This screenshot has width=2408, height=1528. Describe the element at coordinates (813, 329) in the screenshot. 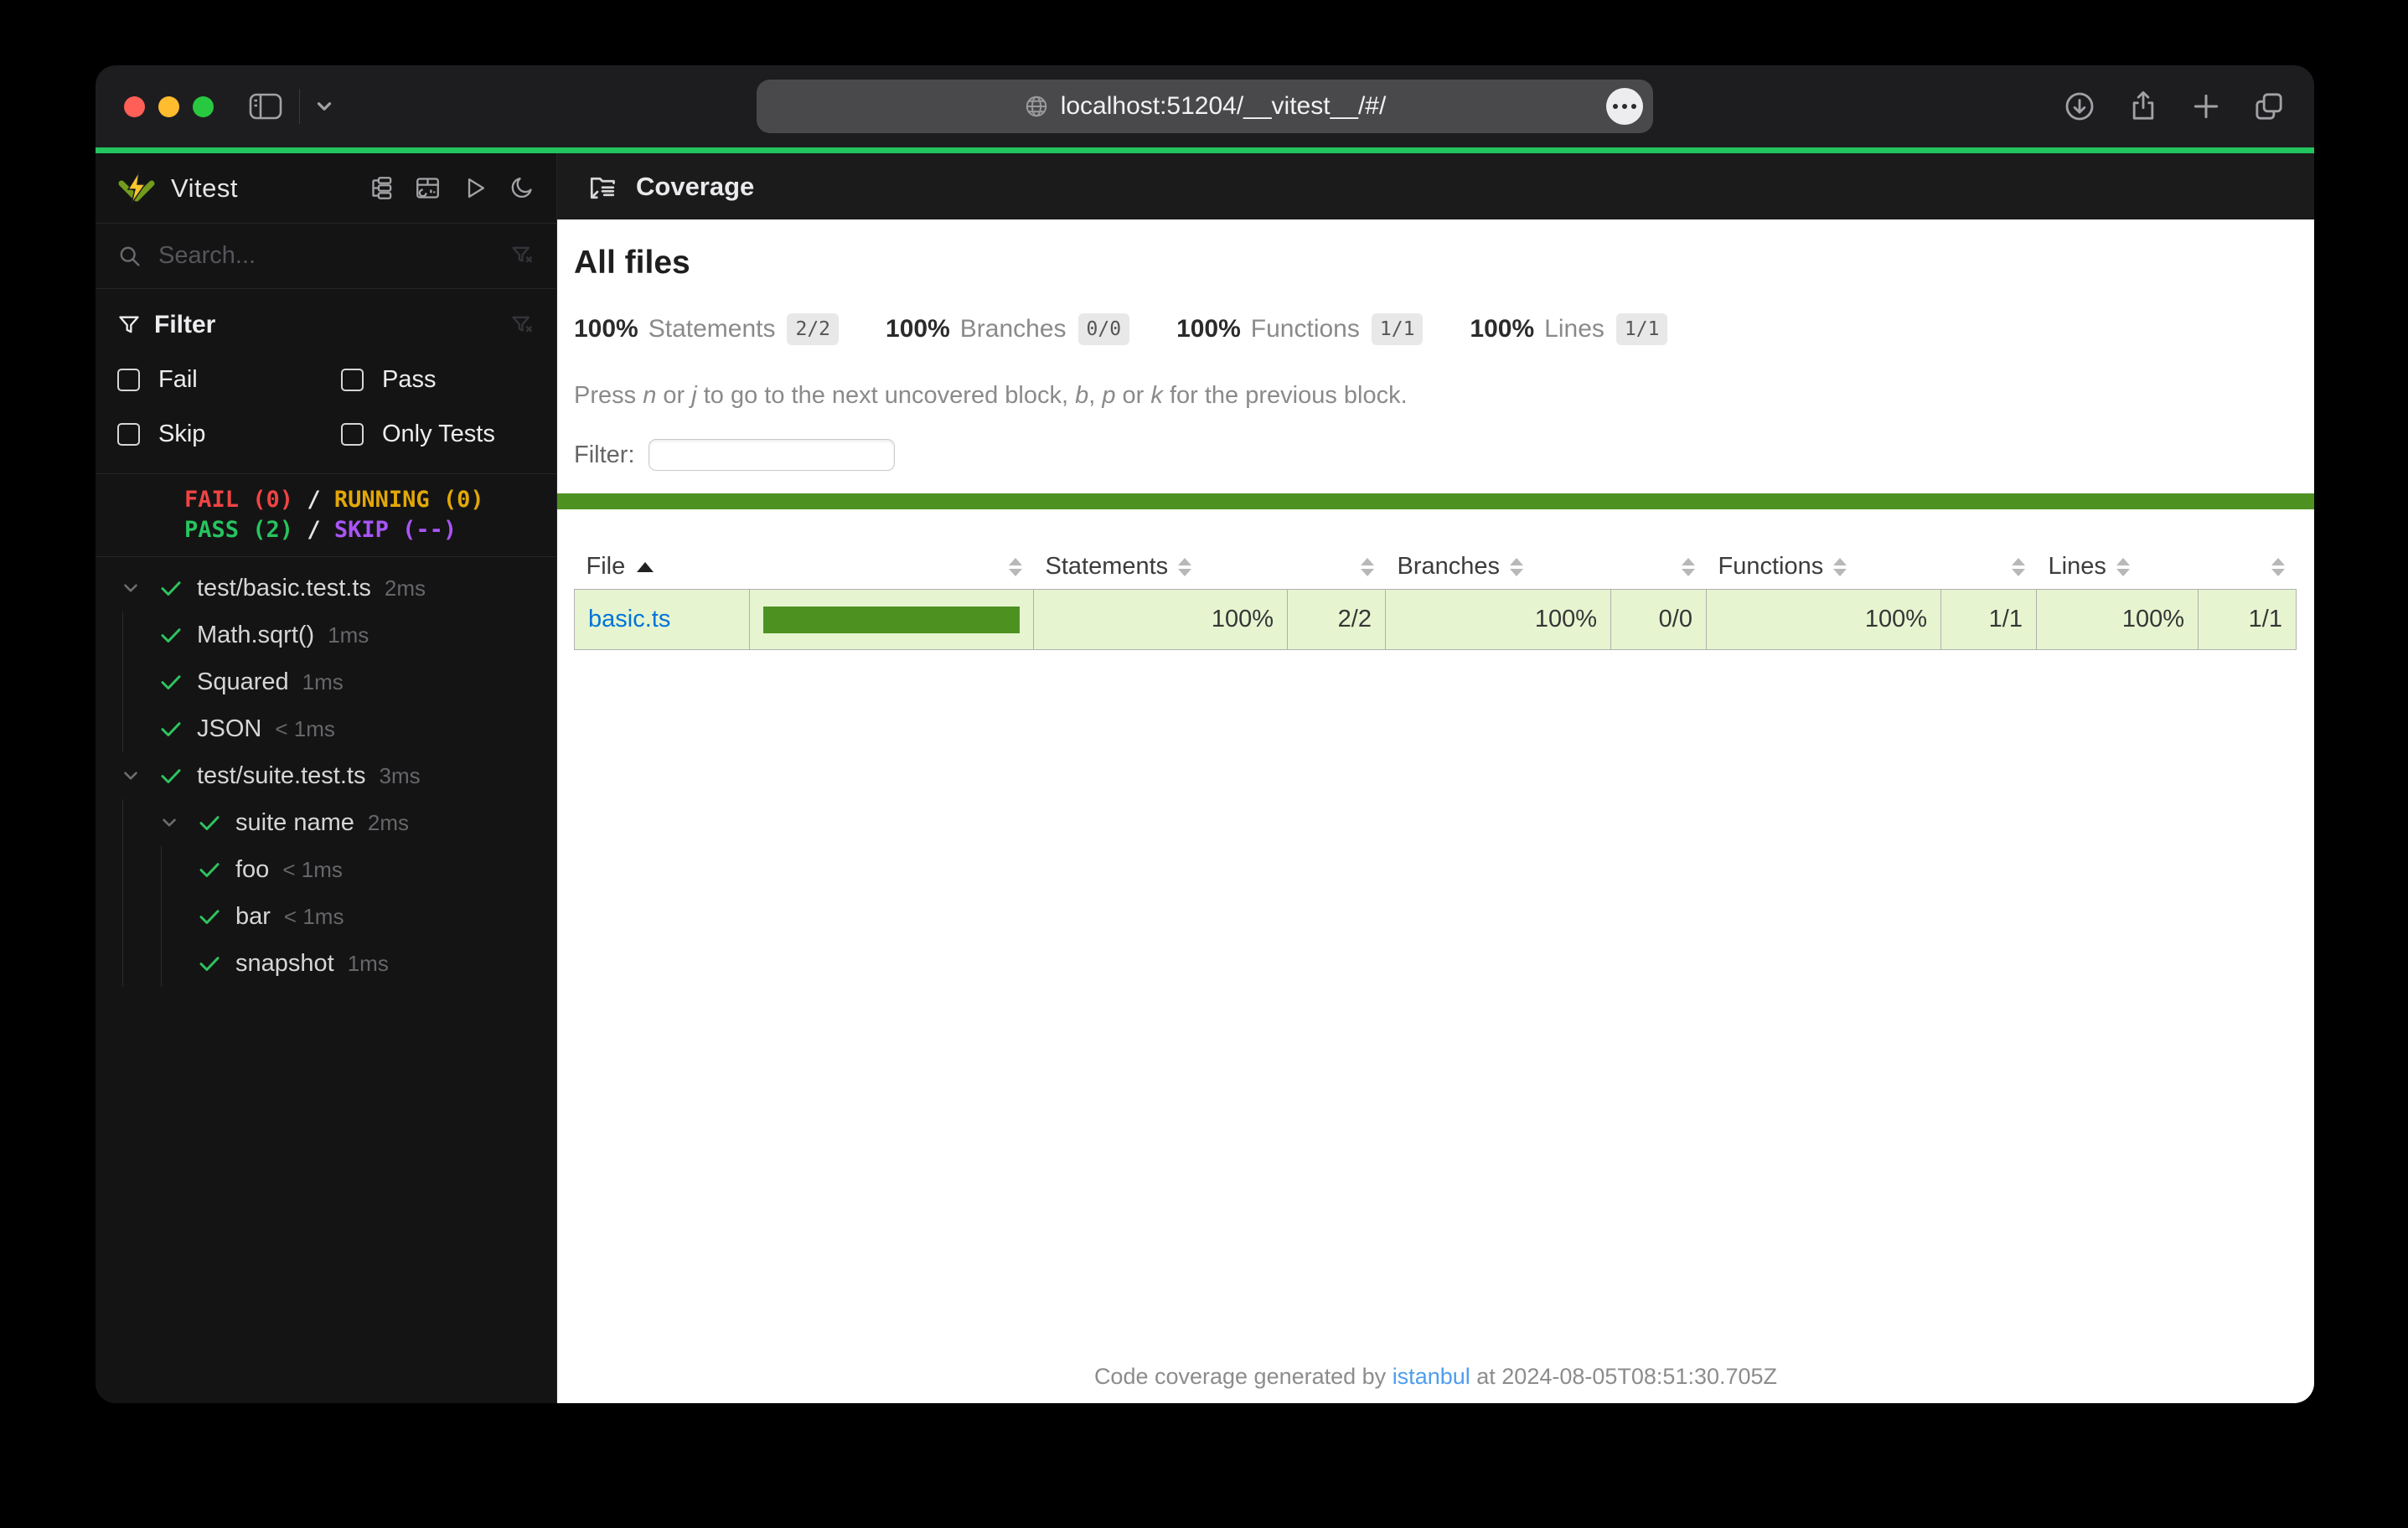

I see `fraction-badge: 2/2` at that location.